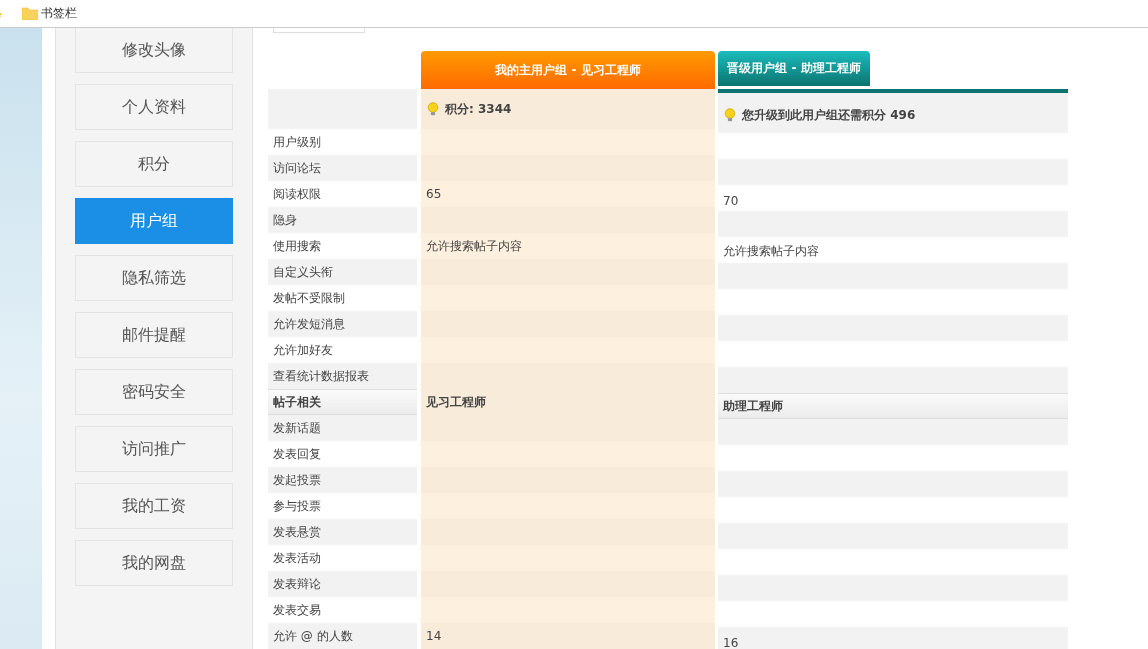 The height and width of the screenshot is (649, 1148). I want to click on table-cell: 14, so click(568, 636).